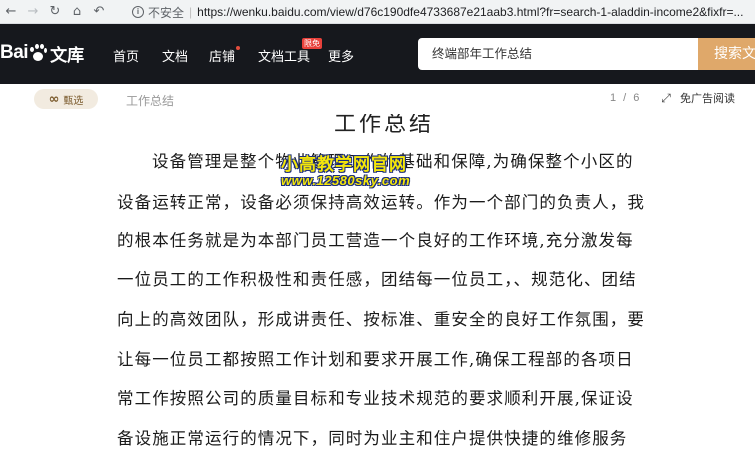 The image size is (755, 463). I want to click on page-indicator: 1 / 6, so click(625, 98).